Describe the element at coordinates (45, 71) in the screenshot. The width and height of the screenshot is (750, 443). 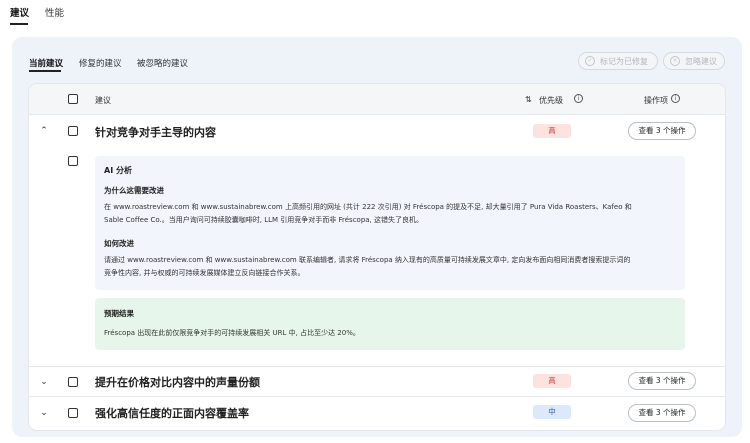
I see `active-subtab-indicator` at that location.